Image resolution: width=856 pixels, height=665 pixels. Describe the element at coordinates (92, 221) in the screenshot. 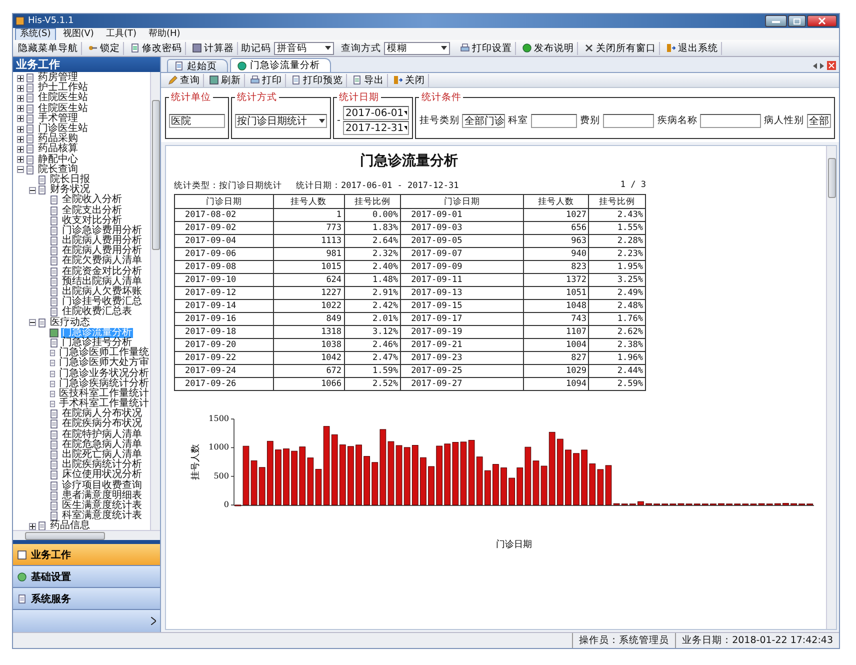

I see `tree-item: 收支对比分析` at that location.